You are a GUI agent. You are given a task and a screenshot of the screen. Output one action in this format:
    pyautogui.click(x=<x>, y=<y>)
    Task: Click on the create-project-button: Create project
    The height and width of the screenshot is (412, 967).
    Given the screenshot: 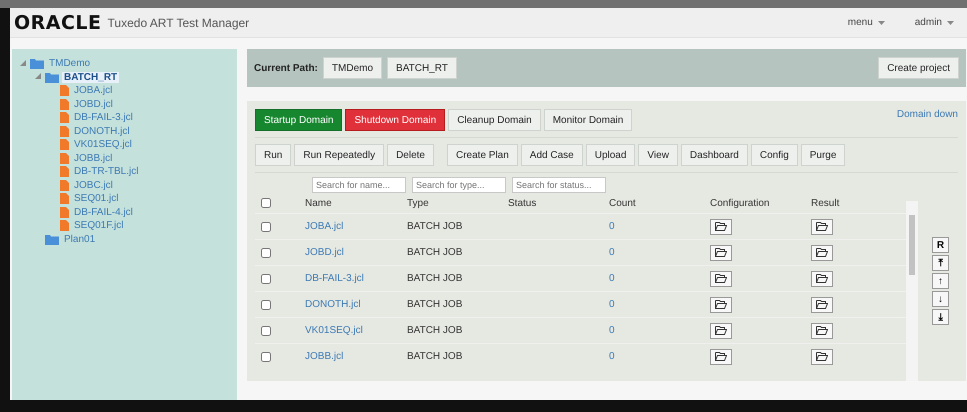 What is the action you would take?
    pyautogui.click(x=918, y=68)
    